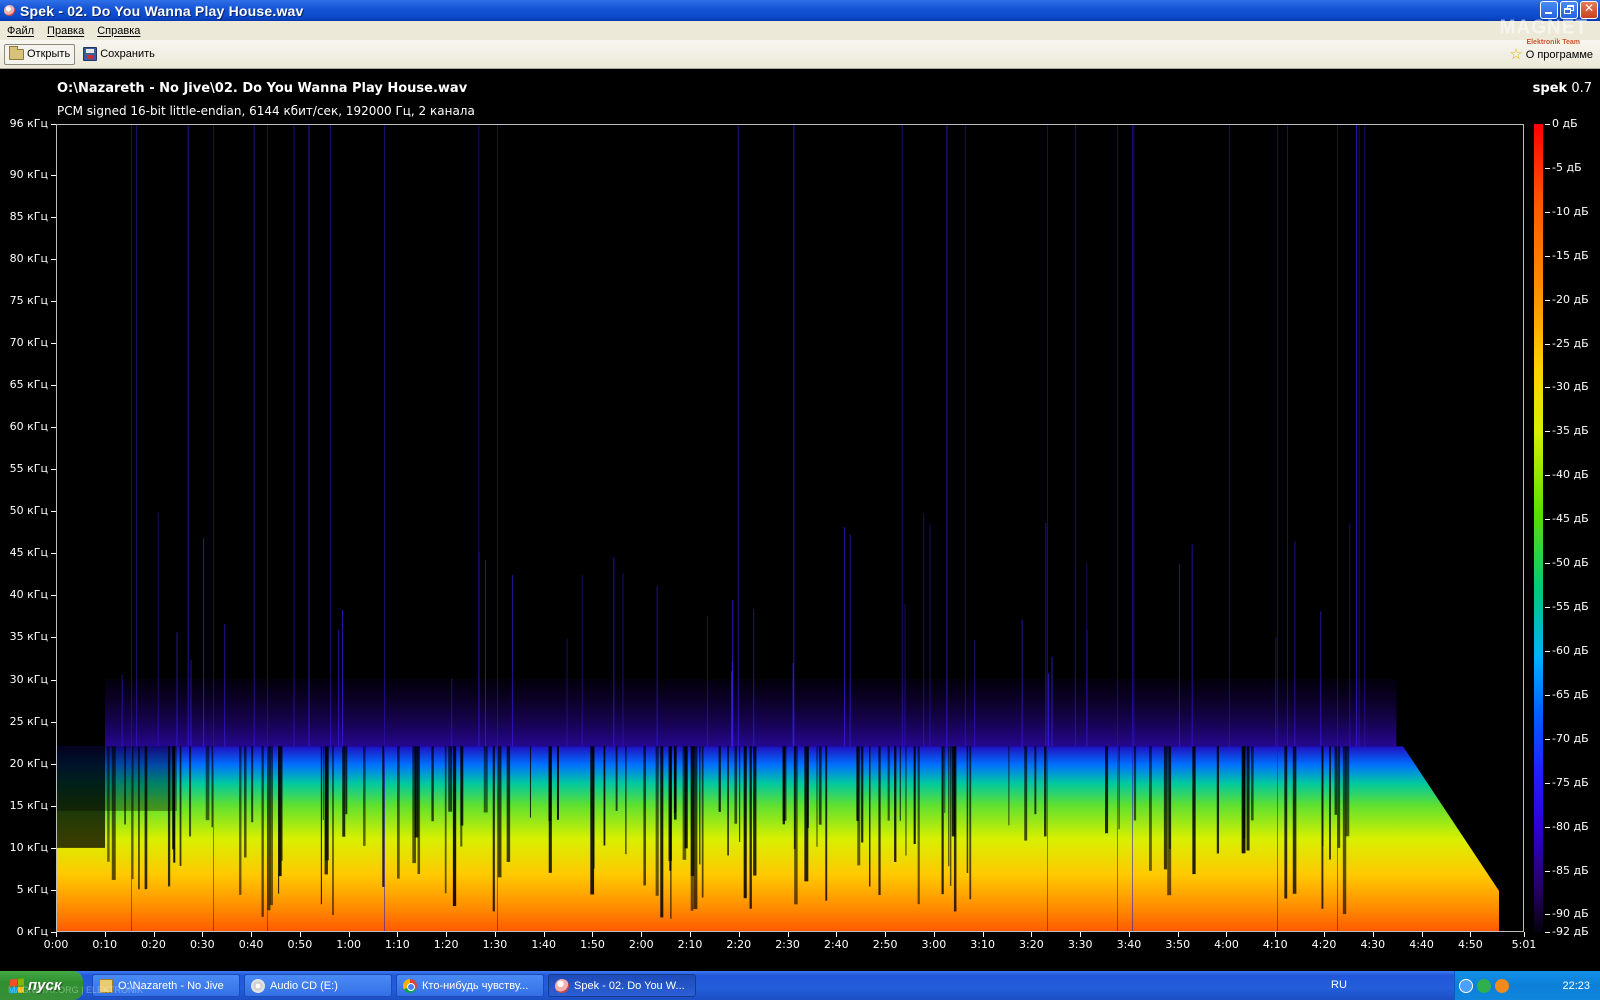  I want to click on update-icon, so click(1484, 985).